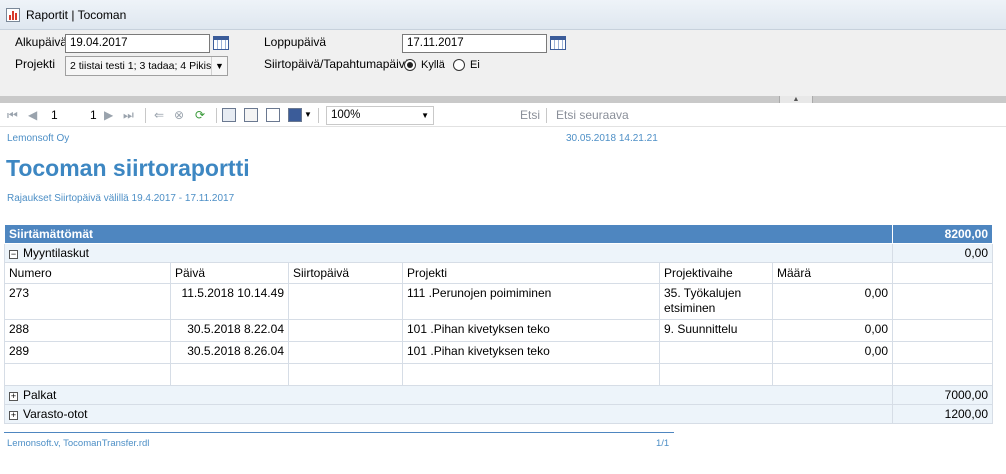 The height and width of the screenshot is (474, 1006). What do you see at coordinates (87, 330) in the screenshot?
I see `cell-numero: 288` at bounding box center [87, 330].